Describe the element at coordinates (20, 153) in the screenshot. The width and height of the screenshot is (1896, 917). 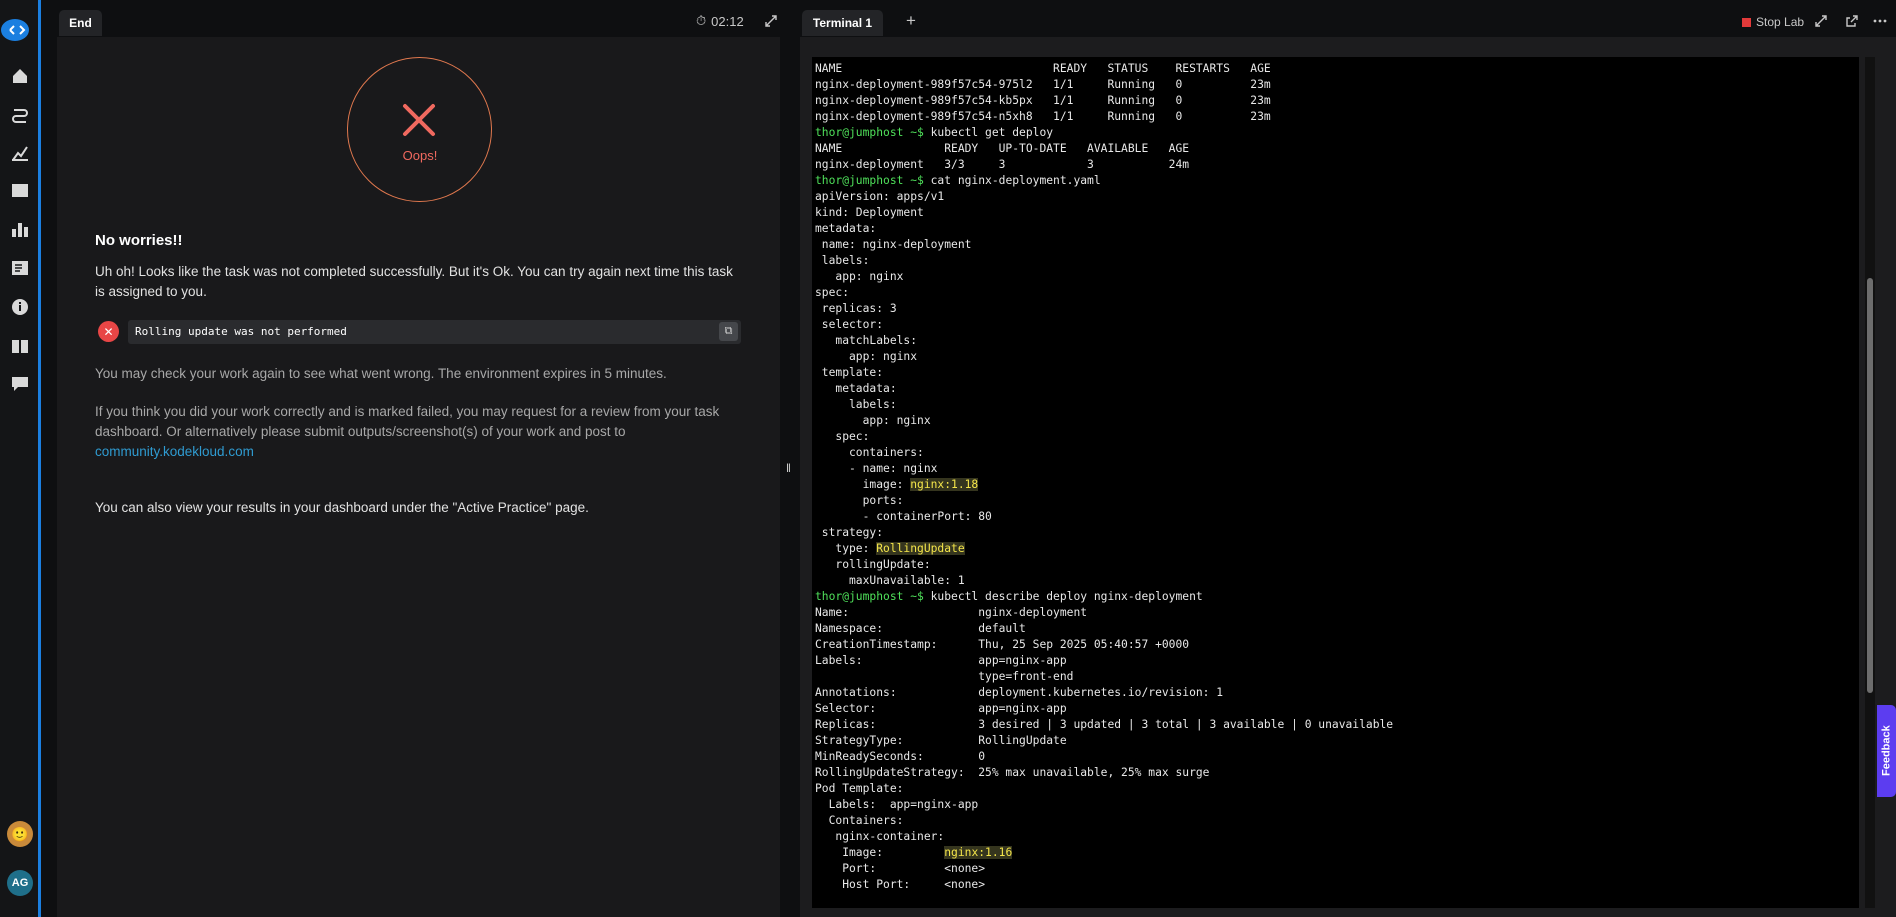
I see `chart-icon` at that location.